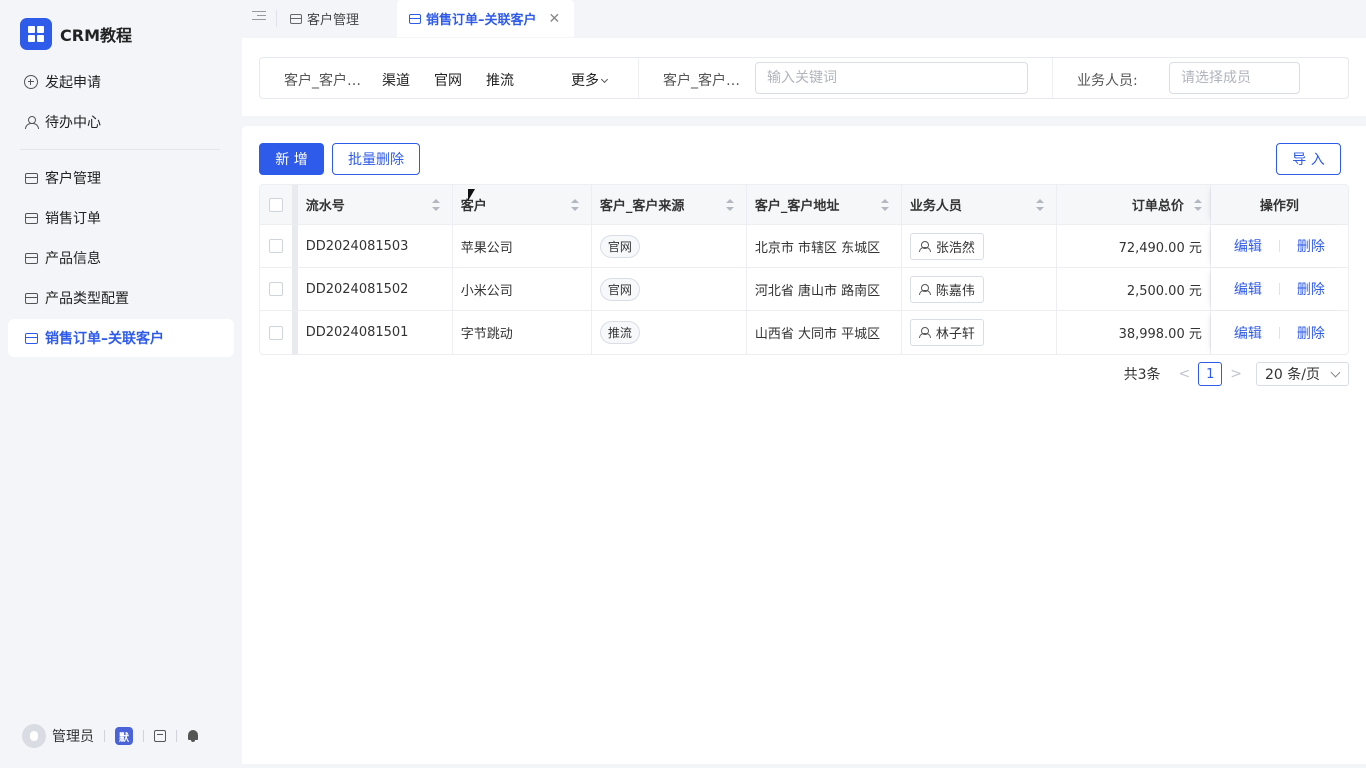  Describe the element at coordinates (375, 246) in the screenshot. I see `cell-serial: DD2024081503` at that location.